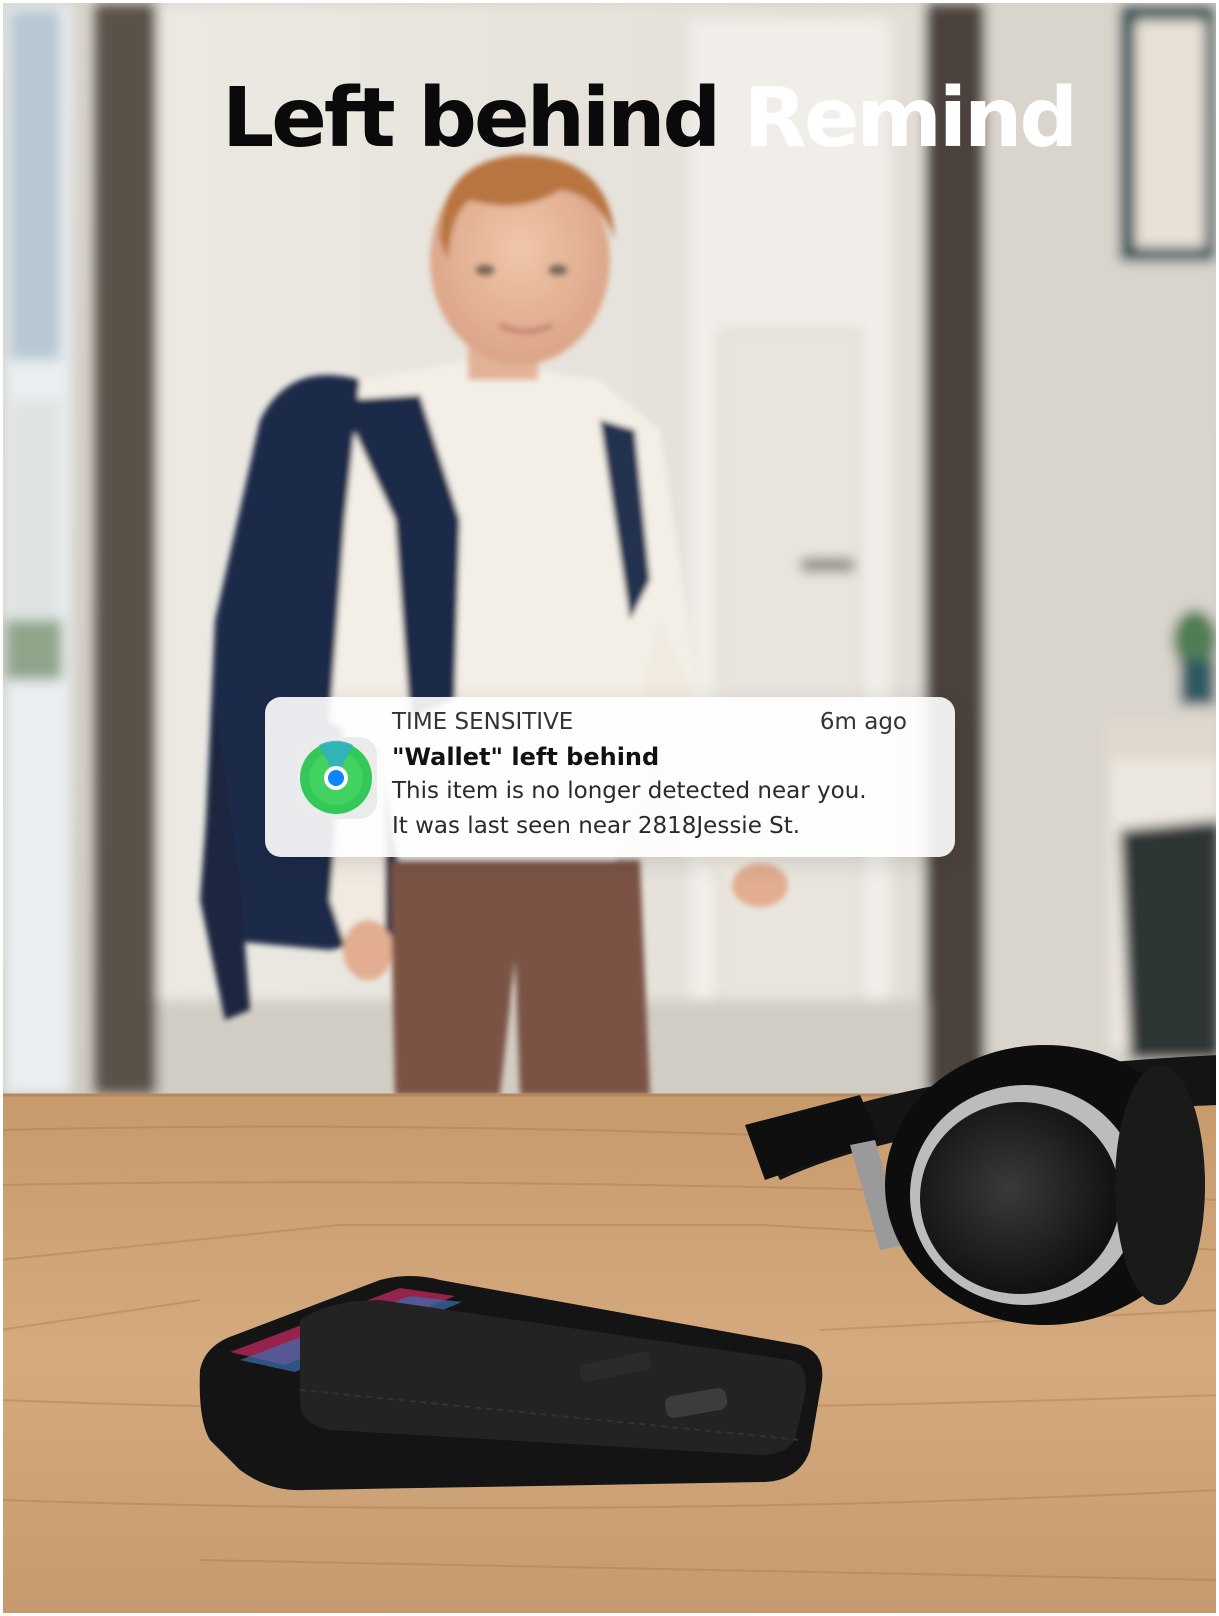 The height and width of the screenshot is (1616, 1219). I want to click on notification-time: 6m ago, so click(863, 722).